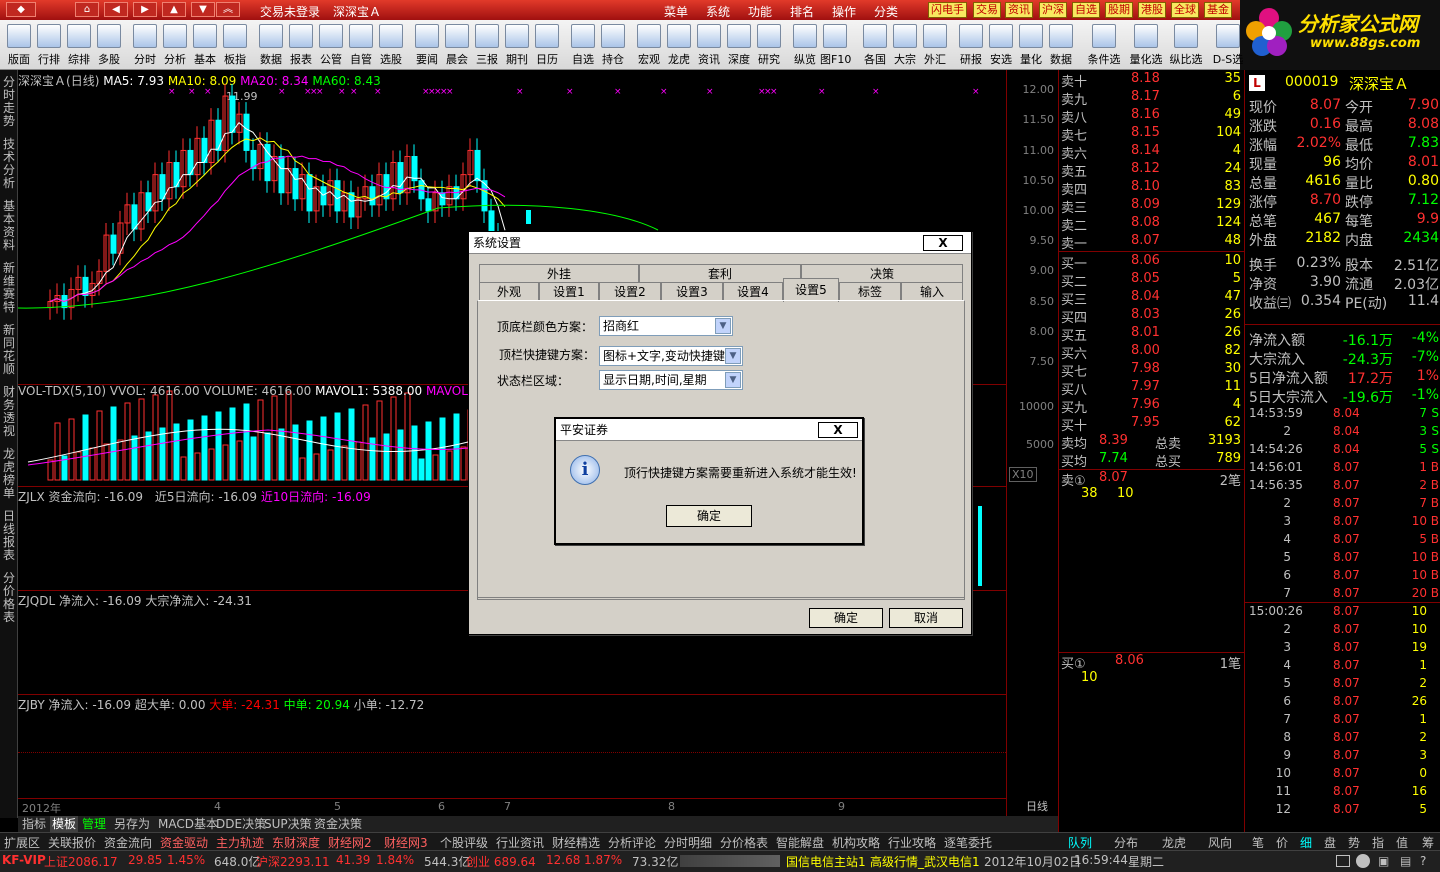 The height and width of the screenshot is (872, 1440). I want to click on color-scheme-select: 招商红 ▼, so click(666, 326).